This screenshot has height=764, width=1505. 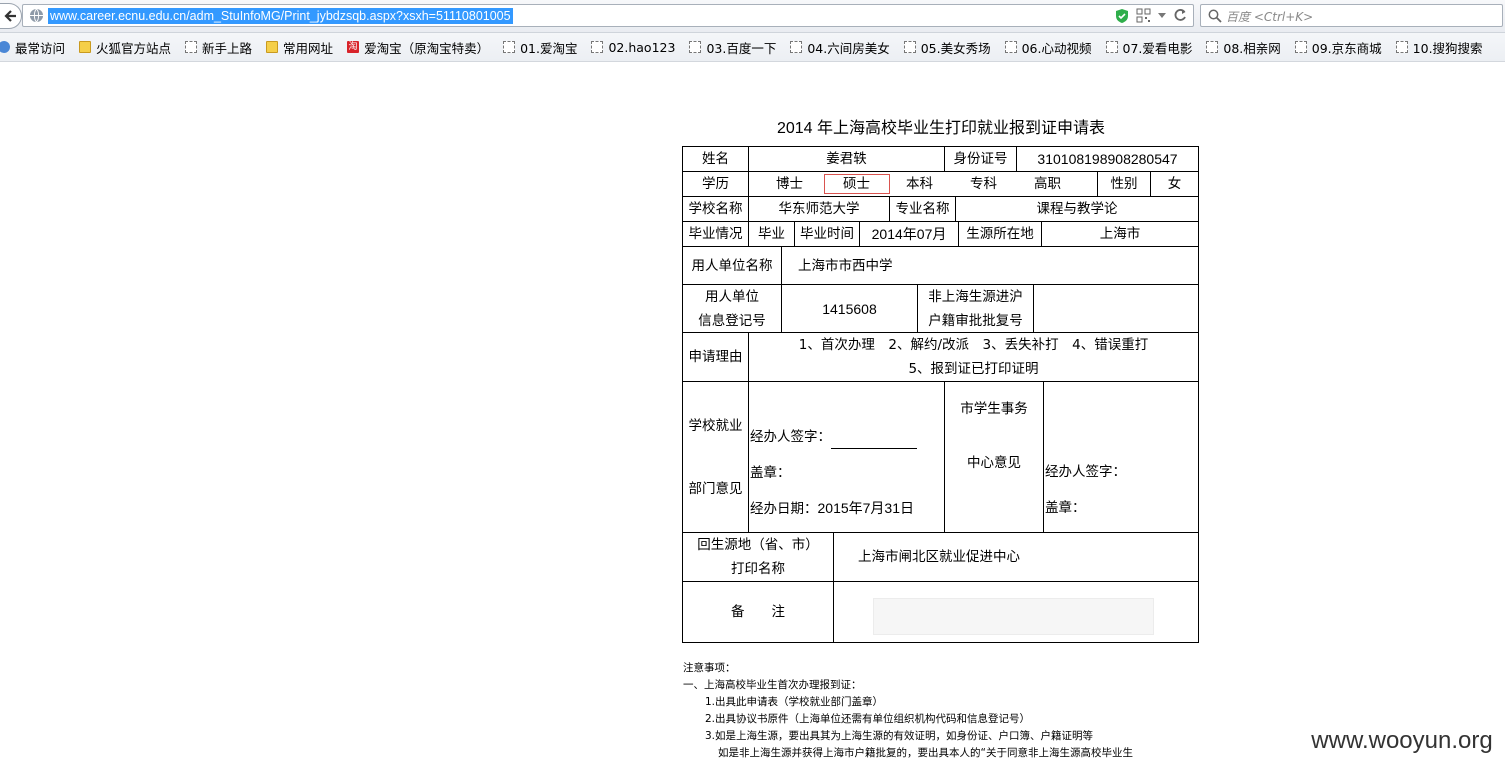 I want to click on city-center-label-line1: 市学生事务, so click(x=994, y=409).